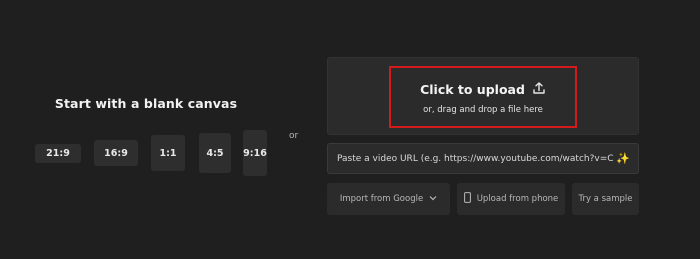  I want to click on chevron-down-icon, so click(433, 199).